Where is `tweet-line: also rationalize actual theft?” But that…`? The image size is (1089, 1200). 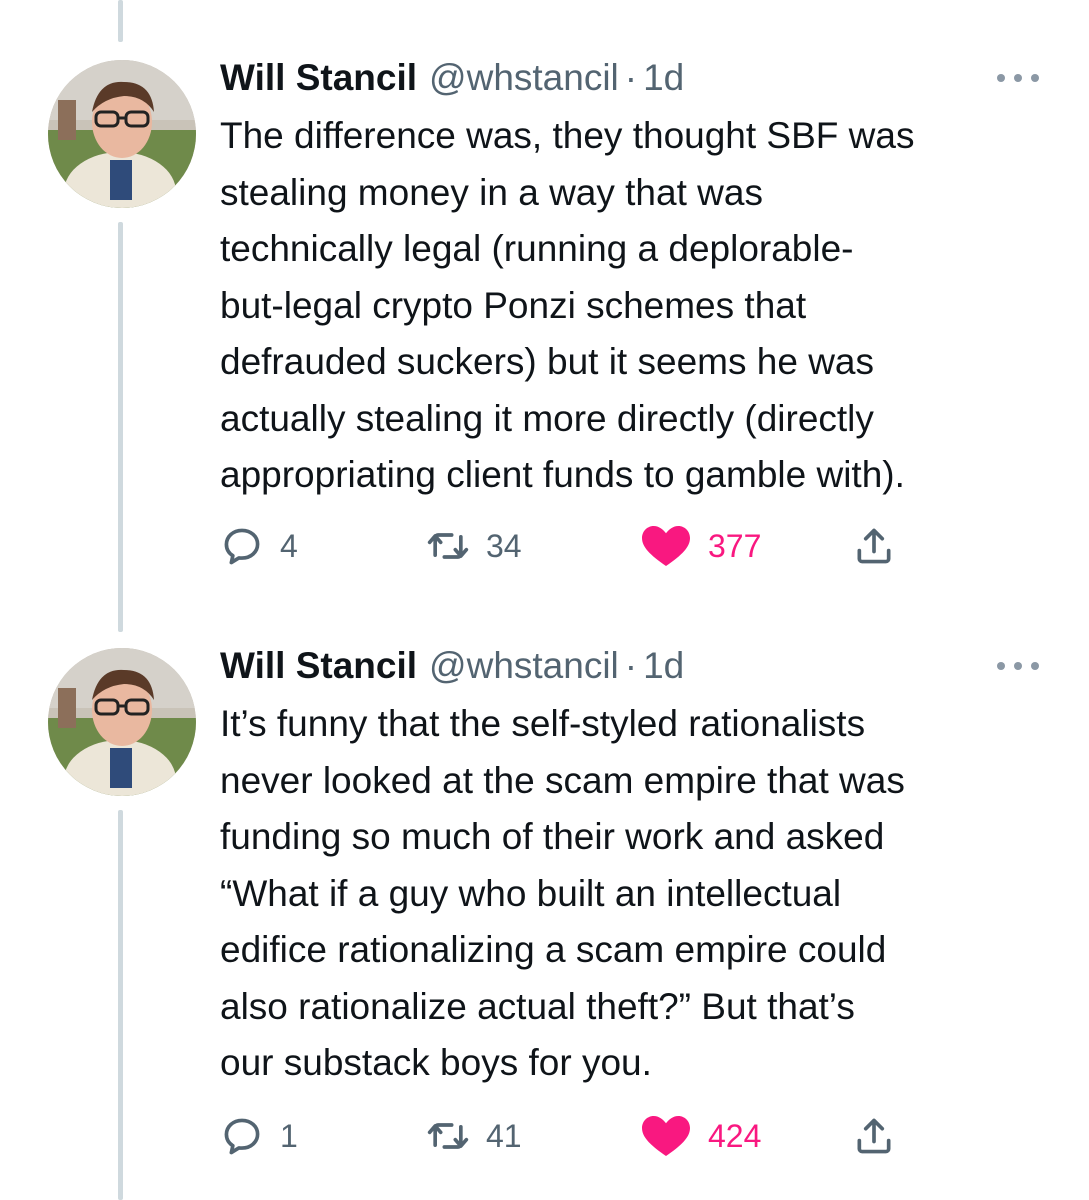 tweet-line: also rationalize actual theft?” But that… is located at coordinates (537, 1006).